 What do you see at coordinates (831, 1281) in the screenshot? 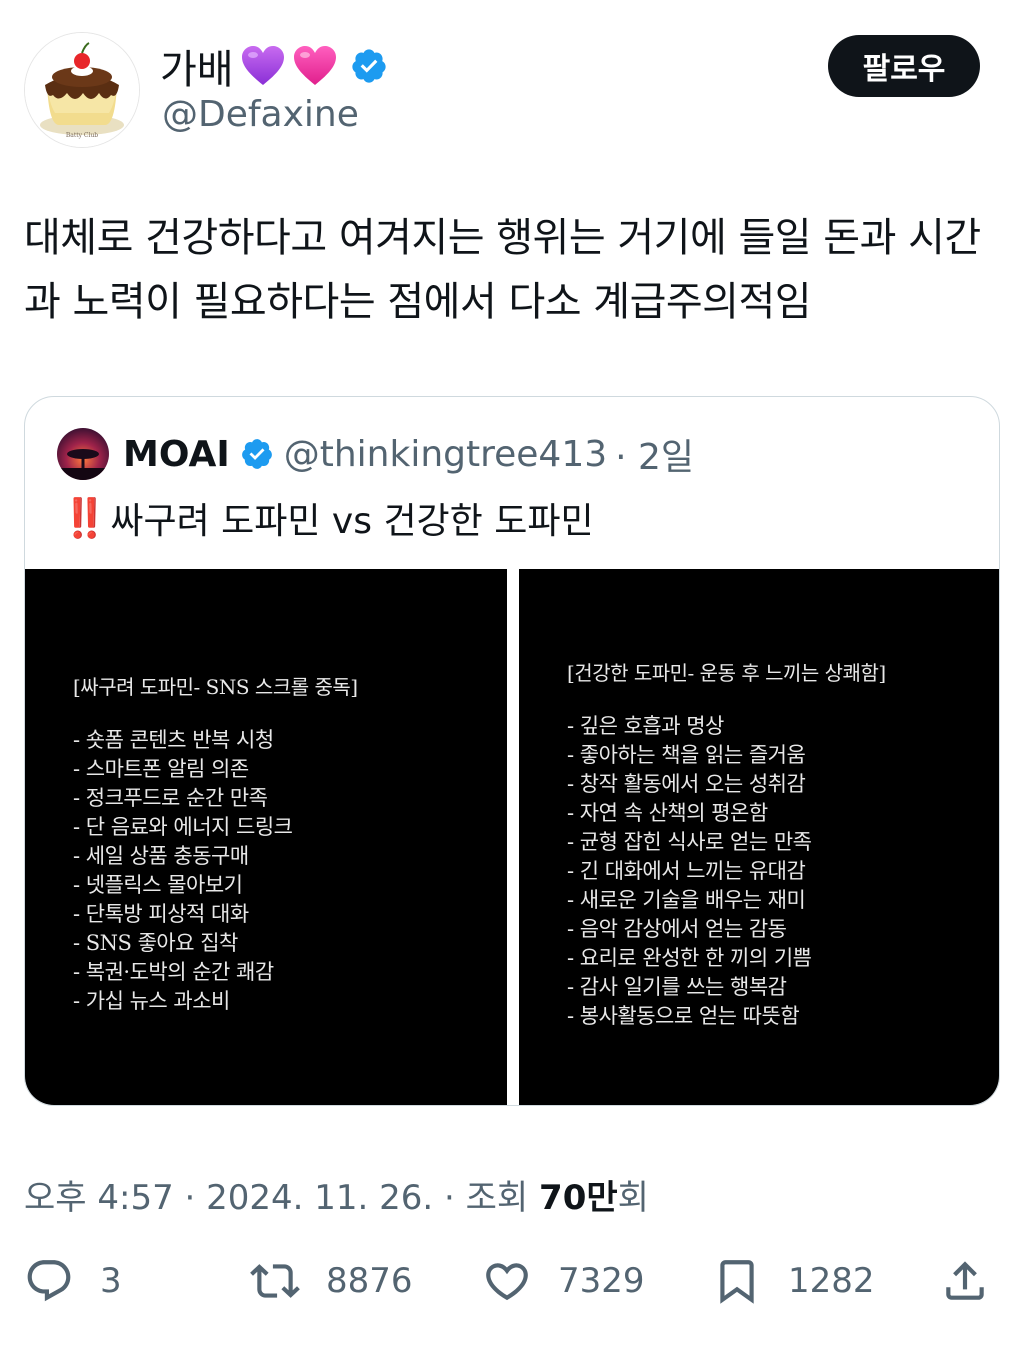
I see `bookmark-count: 1282` at bounding box center [831, 1281].